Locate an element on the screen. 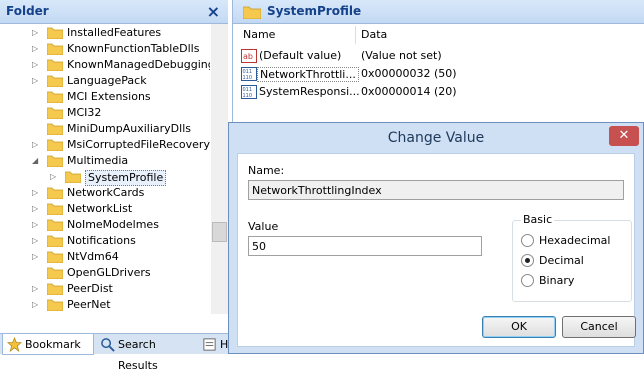  value-row: 011 110 SystemResponsi... 0x00000014 (20) is located at coordinates (437, 92).